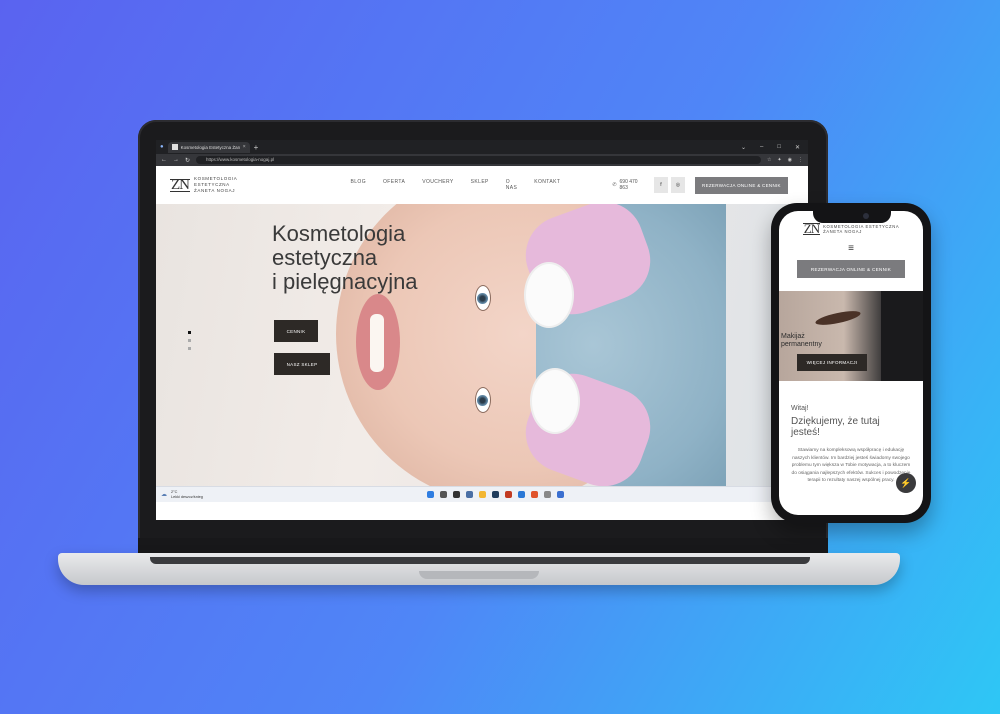 Image resolution: width=1000 pixels, height=714 pixels. I want to click on settings-icon, so click(547, 494).